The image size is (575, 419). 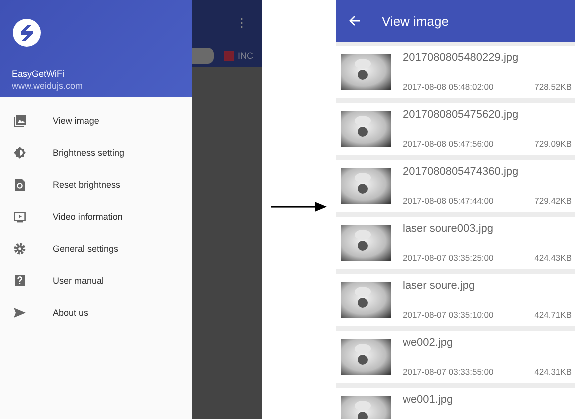 What do you see at coordinates (461, 172) in the screenshot?
I see `file-name: 2017080805474360.jpg` at bounding box center [461, 172].